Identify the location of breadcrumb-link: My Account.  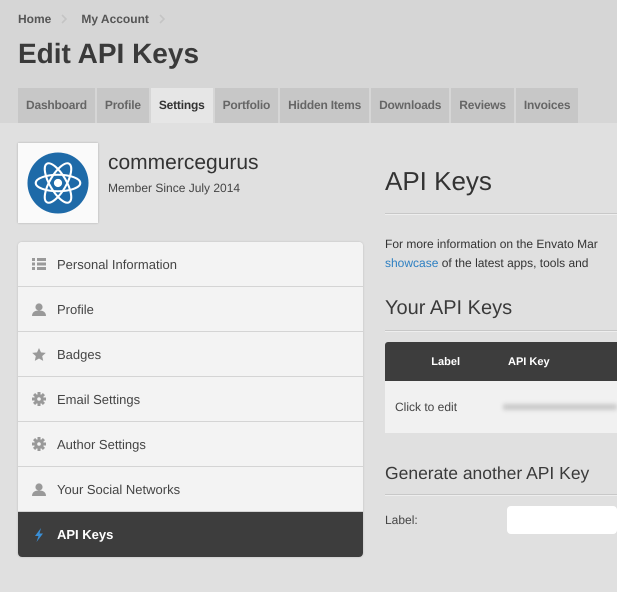
(115, 19).